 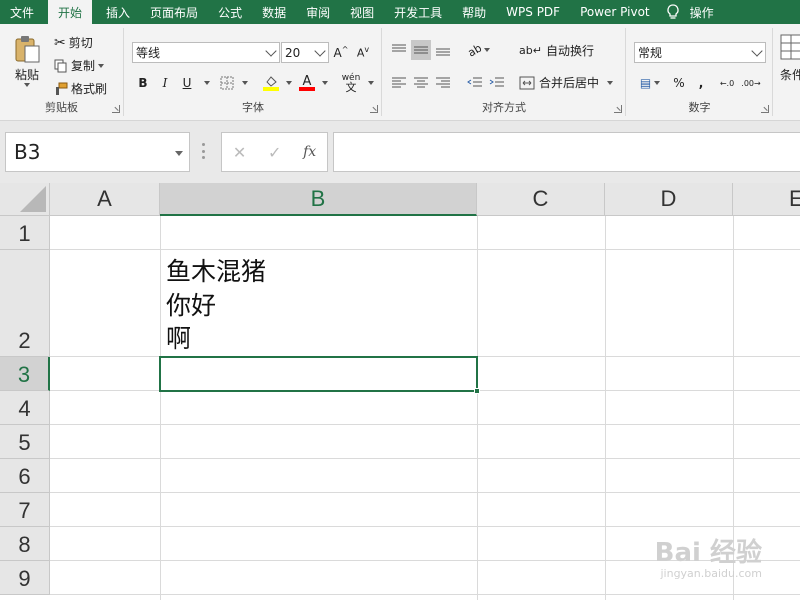 What do you see at coordinates (25, 544) in the screenshot?
I see `row-header-8: 8` at bounding box center [25, 544].